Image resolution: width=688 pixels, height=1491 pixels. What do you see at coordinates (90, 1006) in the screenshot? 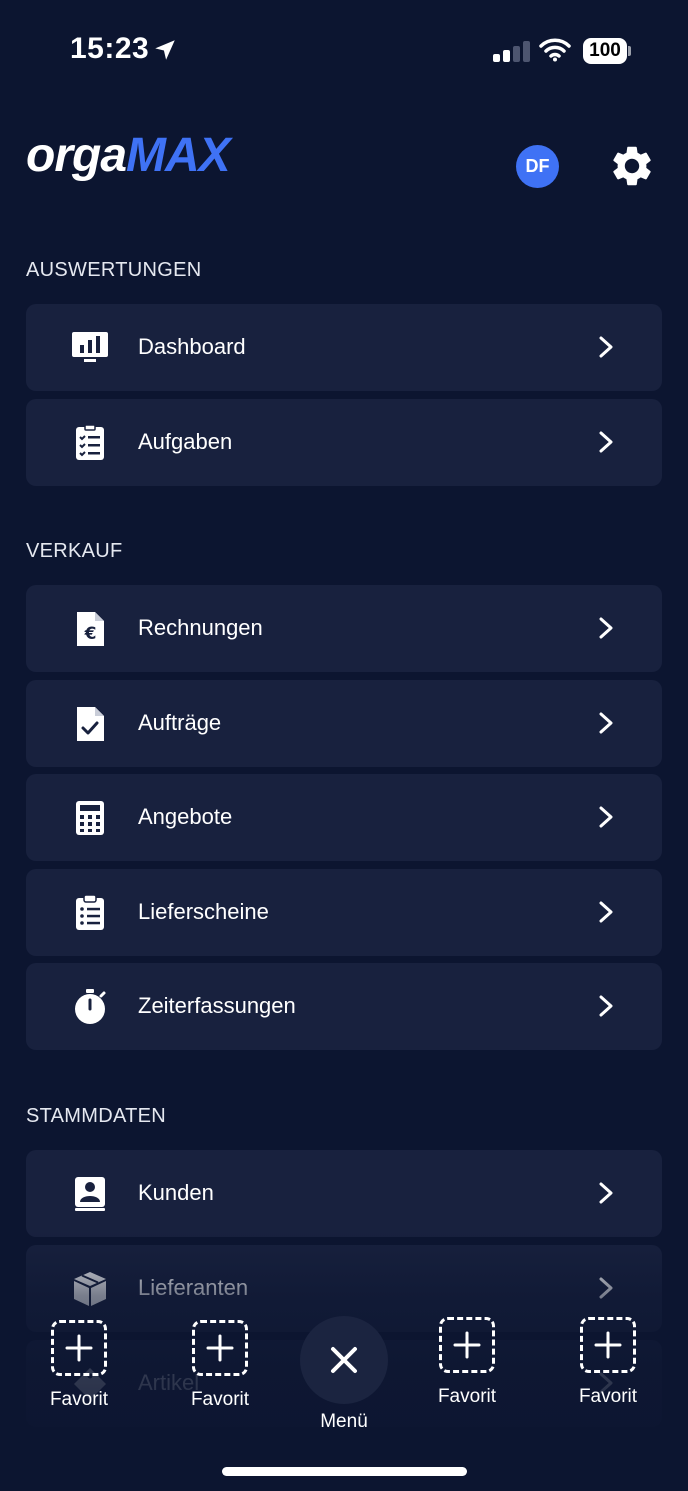
I see `stopwatch-icon` at bounding box center [90, 1006].